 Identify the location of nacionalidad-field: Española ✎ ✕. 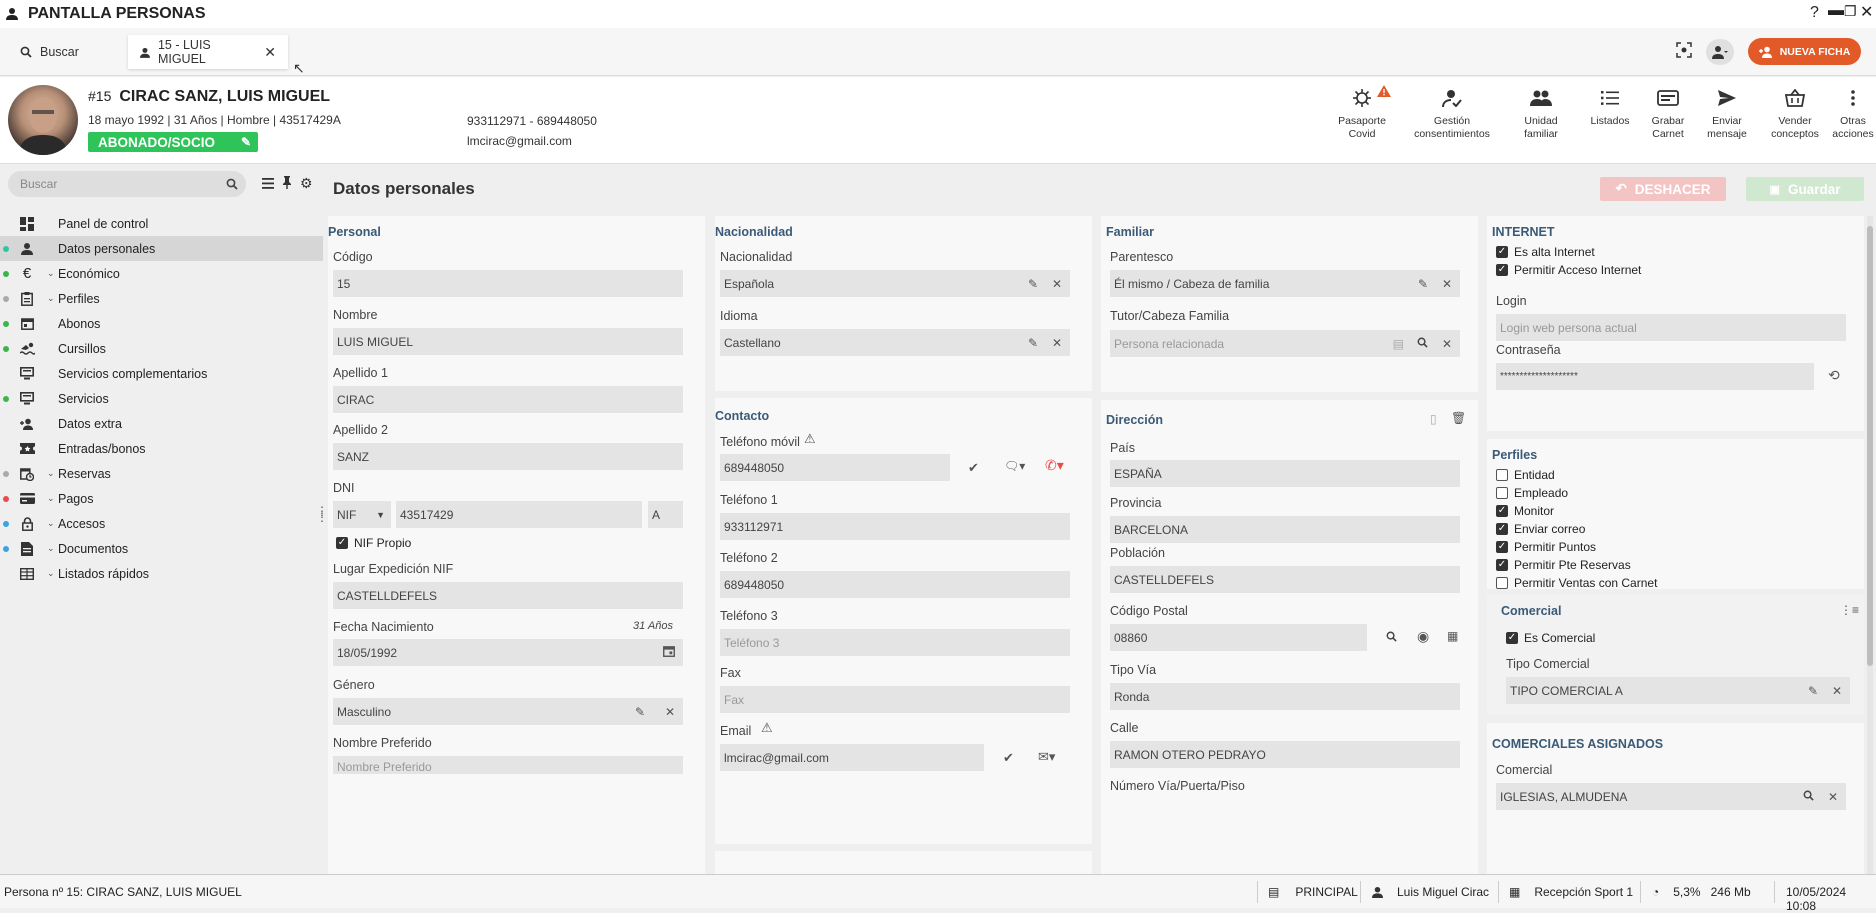
(895, 283).